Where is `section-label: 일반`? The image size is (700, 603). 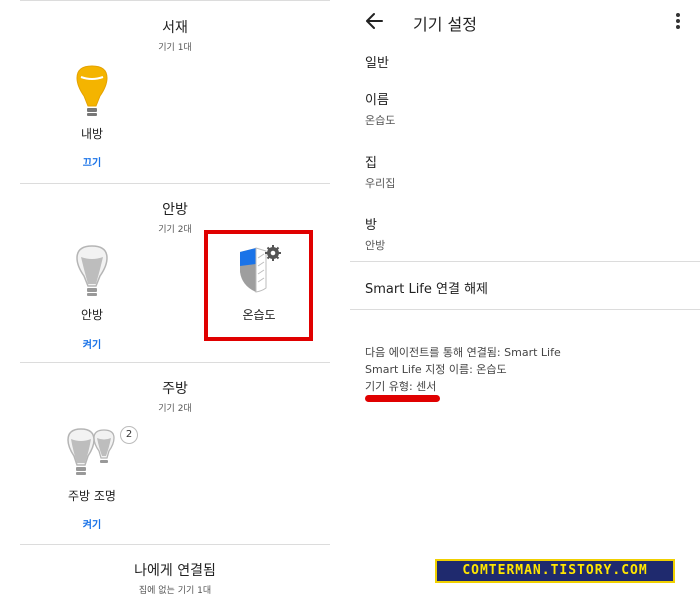 section-label: 일반 is located at coordinates (377, 63).